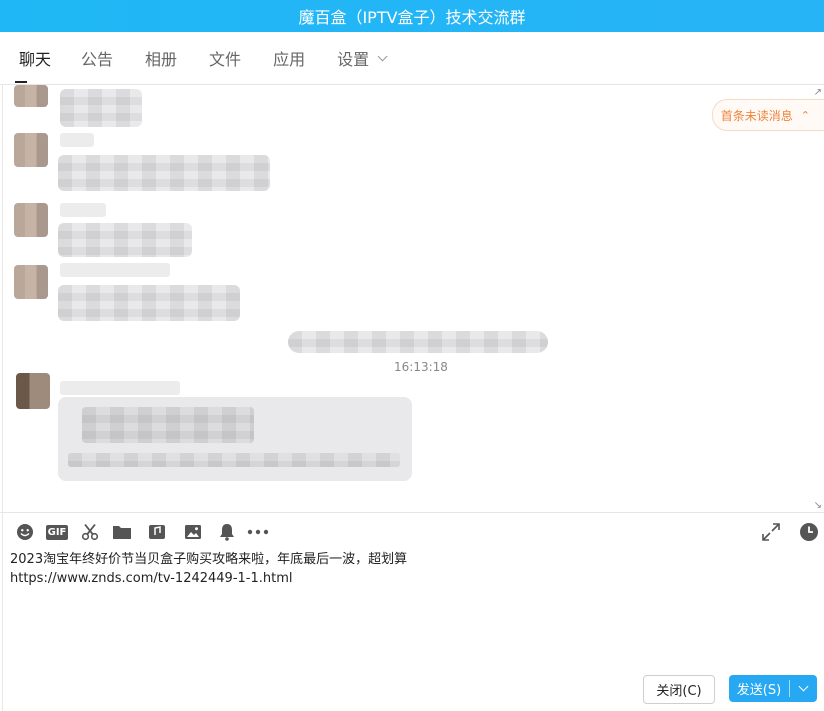 The width and height of the screenshot is (824, 711). I want to click on system-notice-redacted, so click(418, 342).